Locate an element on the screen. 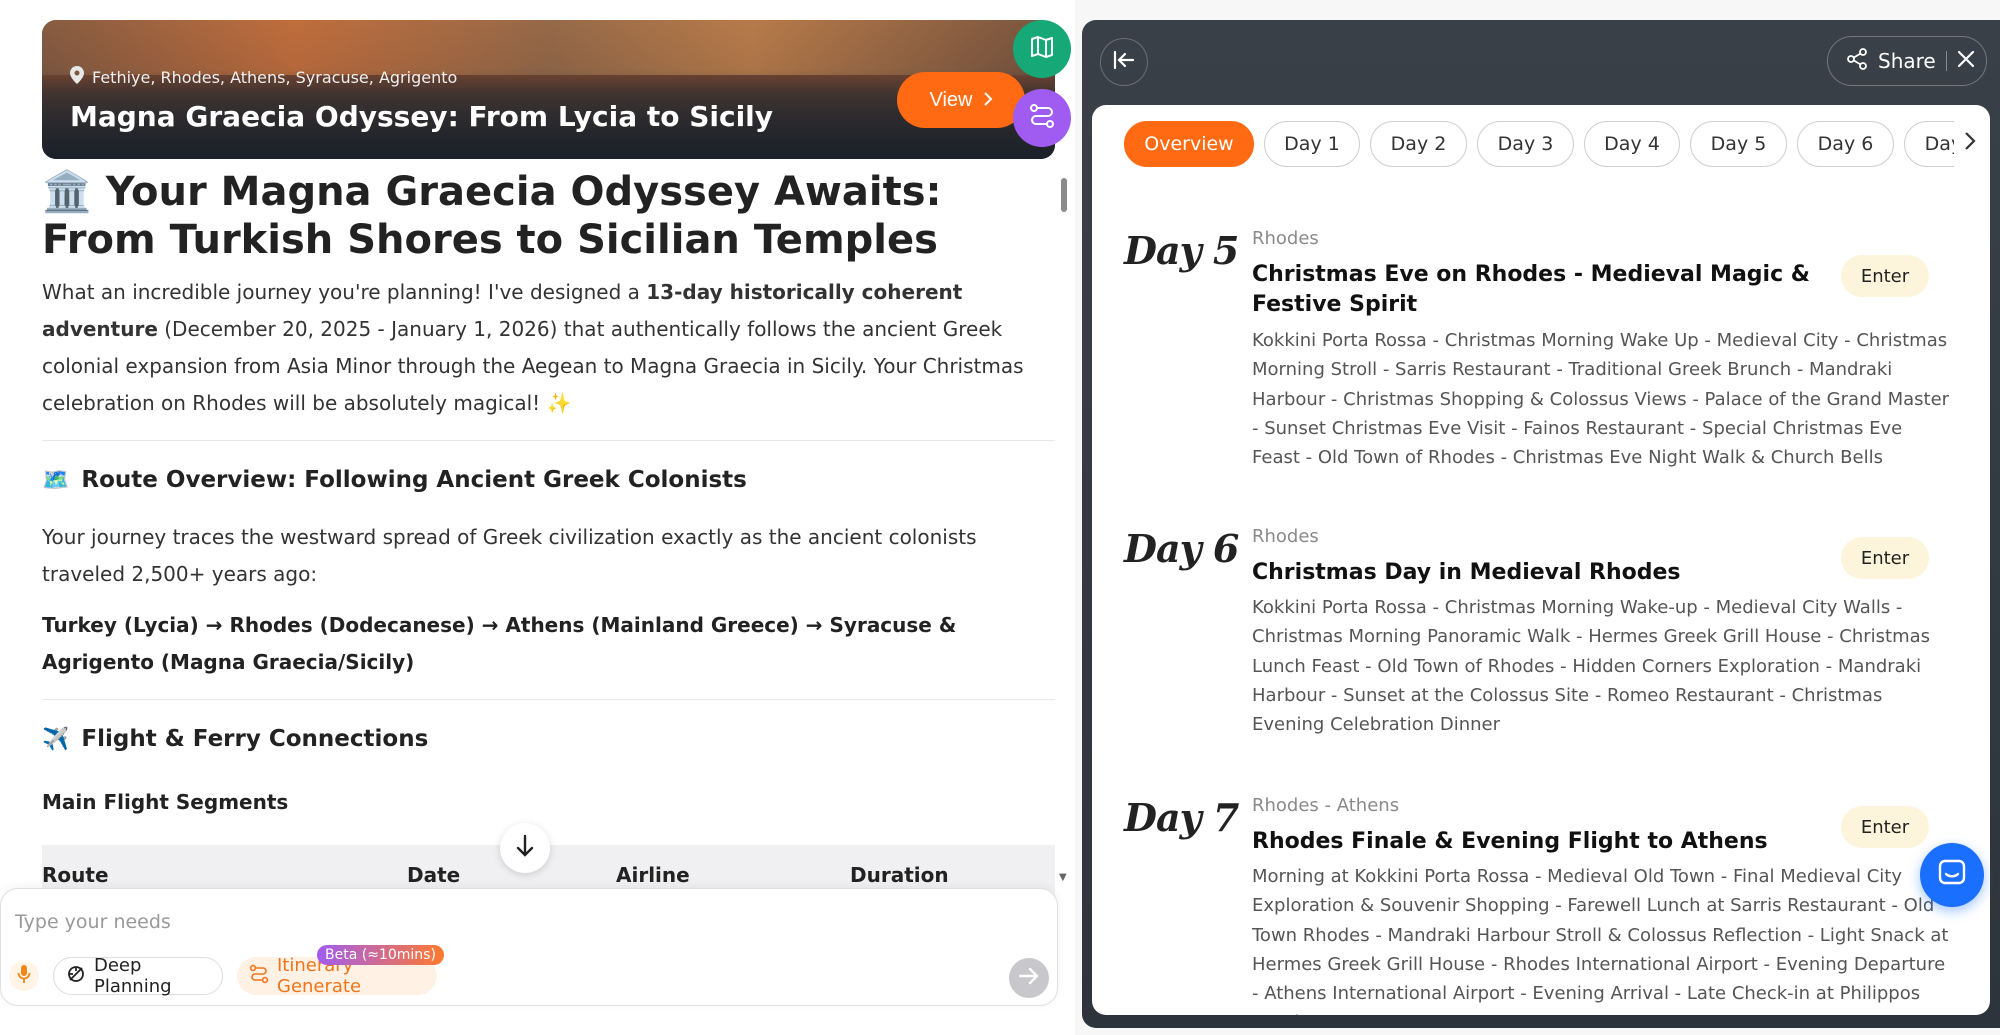 This screenshot has width=2000, height=1035. deep-planning-icon is located at coordinates (76, 976).